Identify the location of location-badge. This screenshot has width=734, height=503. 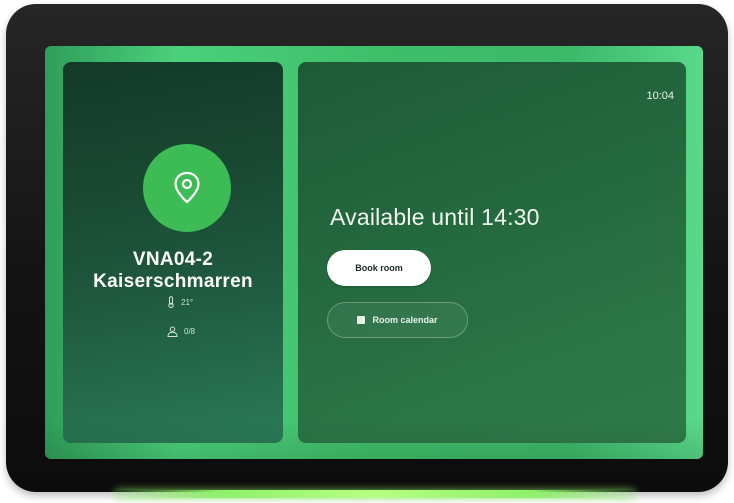
(187, 188).